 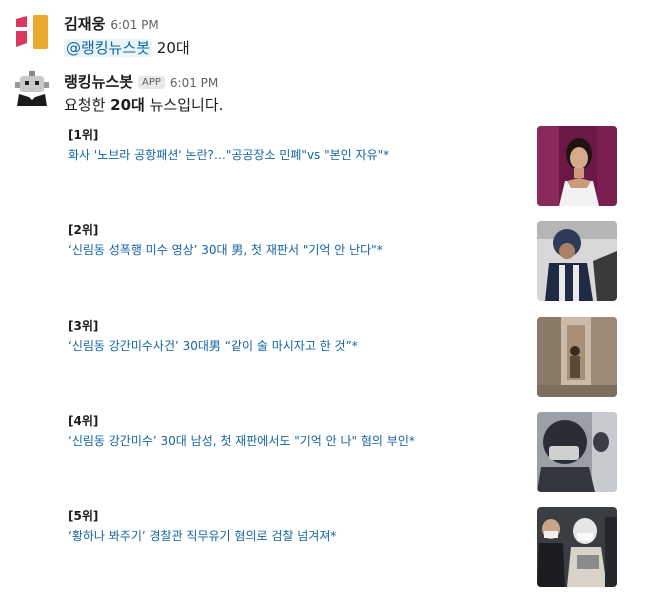 I want to click on news-item: [3위] ‘신림동 강간미수사건’ 30대男 “같이 술 마시자고 한 것”*, so click(x=348, y=357).